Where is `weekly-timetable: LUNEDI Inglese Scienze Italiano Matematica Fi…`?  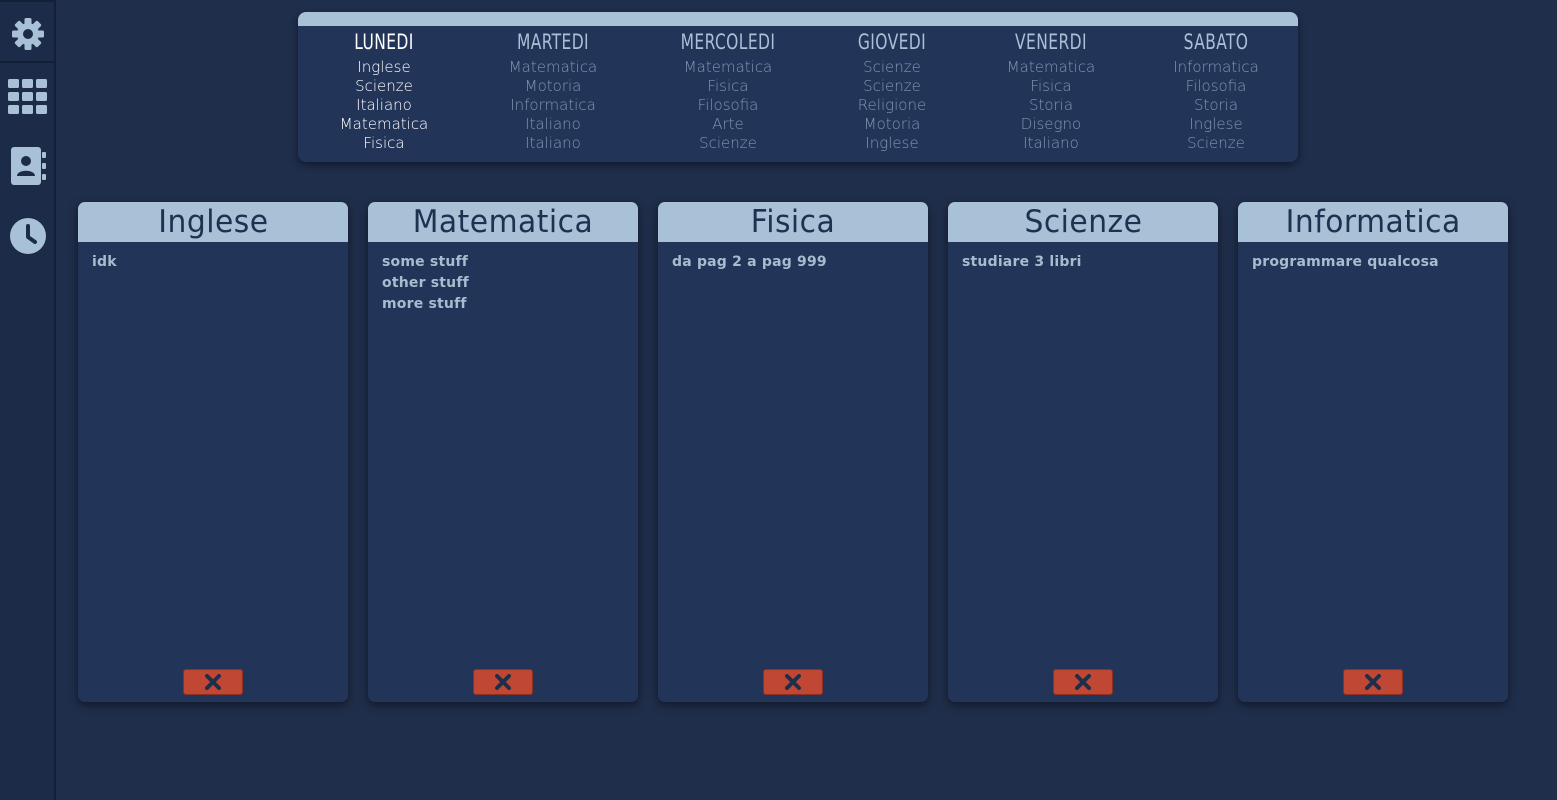 weekly-timetable: LUNEDI Inglese Scienze Italiano Matematica Fi… is located at coordinates (798, 87).